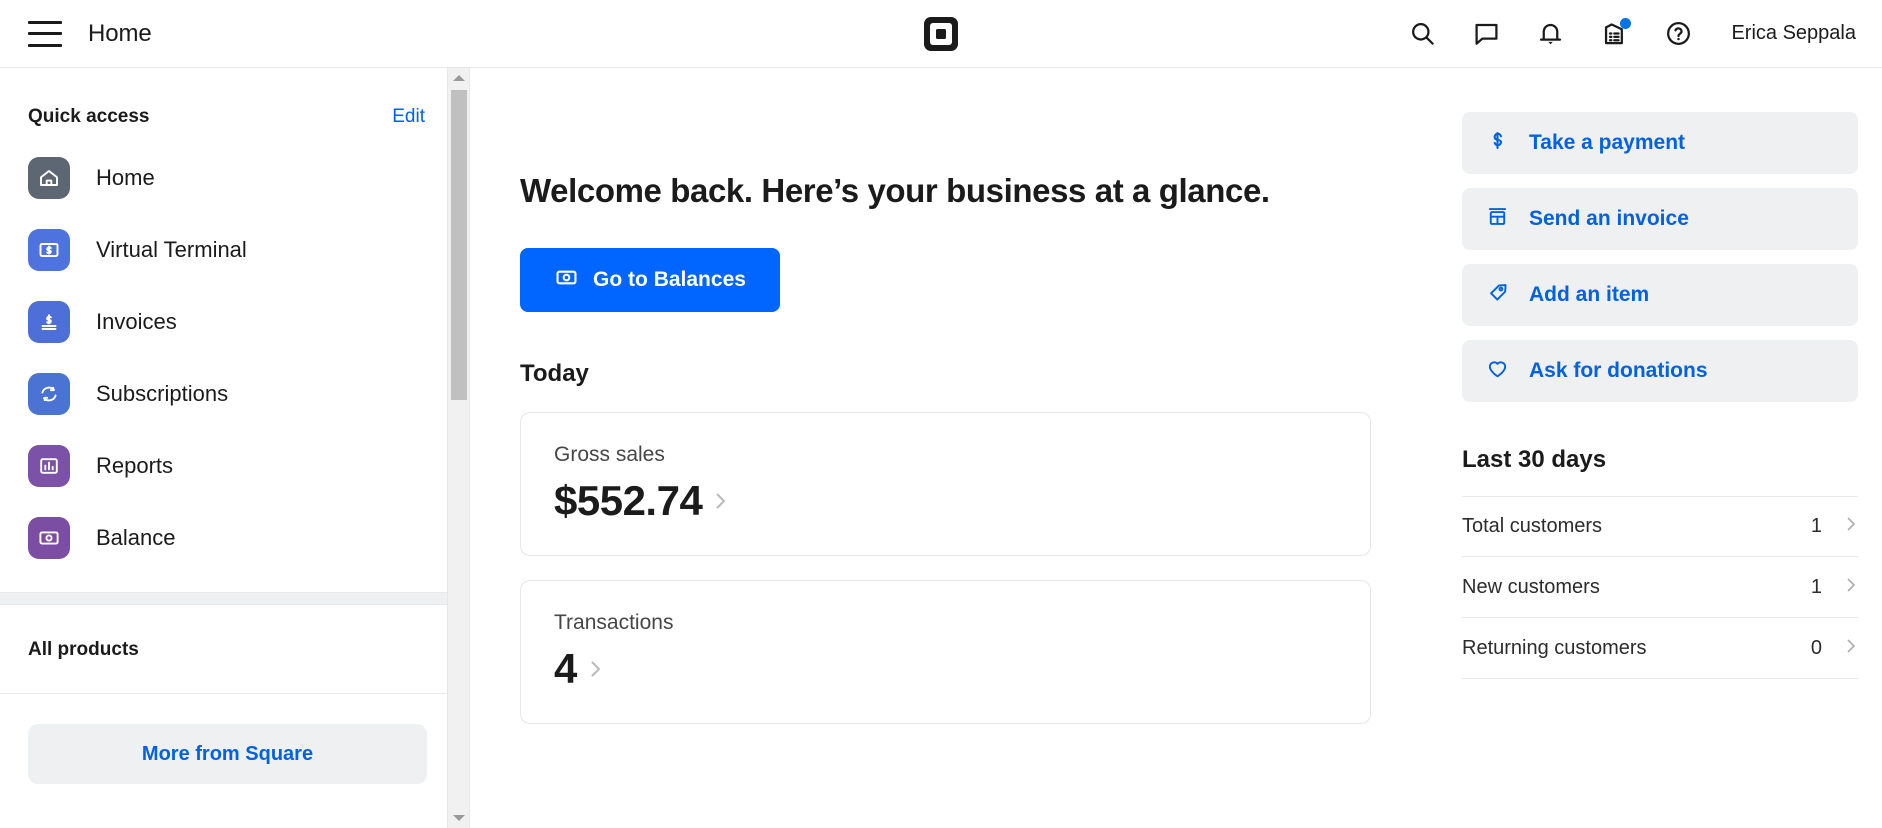 This screenshot has height=828, width=1882. I want to click on all-products-title: All products, so click(83, 649).